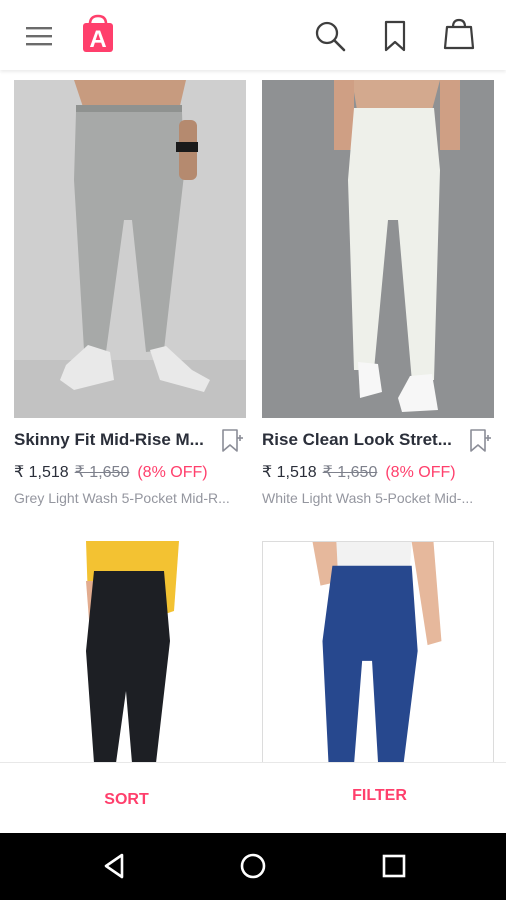  What do you see at coordinates (379, 798) in the screenshot?
I see `filter-button: FILTER` at bounding box center [379, 798].